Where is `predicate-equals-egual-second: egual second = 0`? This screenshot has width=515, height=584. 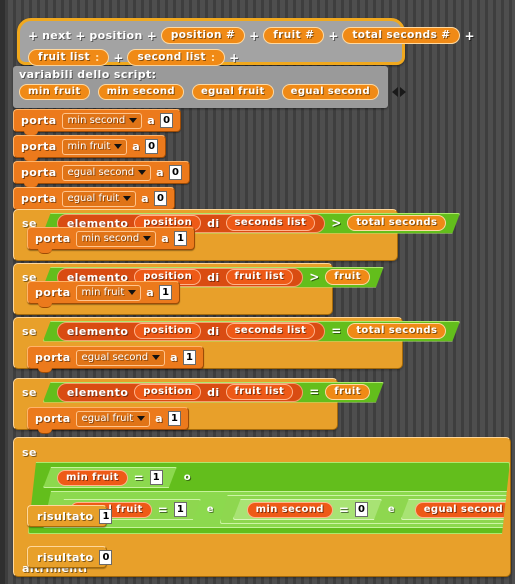
predicate-equals-egual-second: egual second = 0 is located at coordinates (458, 509).